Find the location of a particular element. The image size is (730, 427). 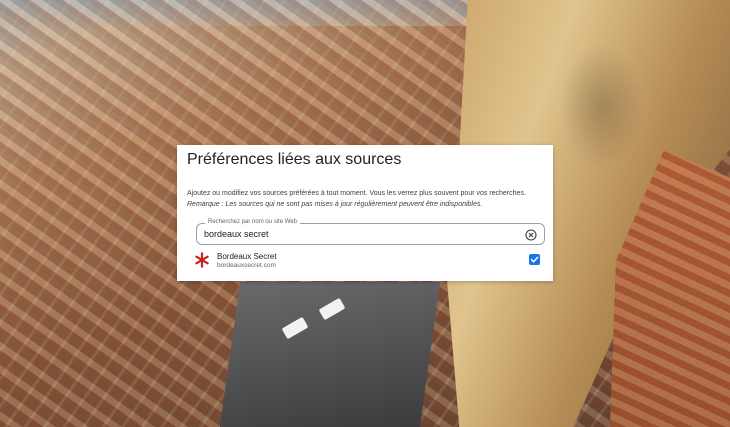

clear-circle-icon is located at coordinates (531, 234).